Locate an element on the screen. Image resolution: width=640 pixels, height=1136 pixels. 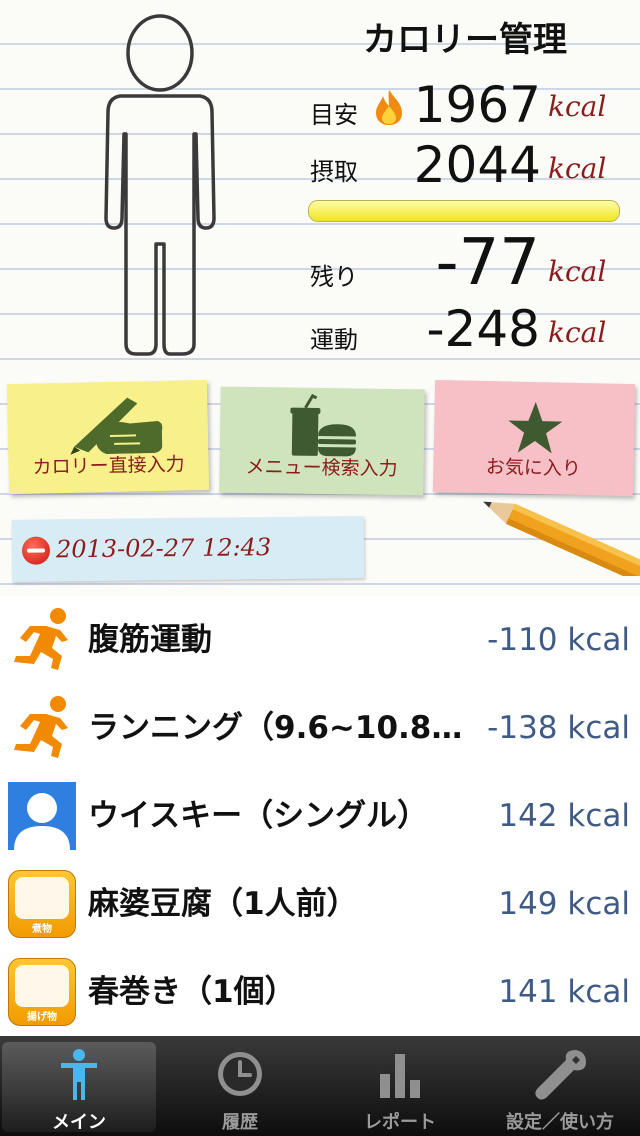
tab-label: メイン is located at coordinates (79, 1122).